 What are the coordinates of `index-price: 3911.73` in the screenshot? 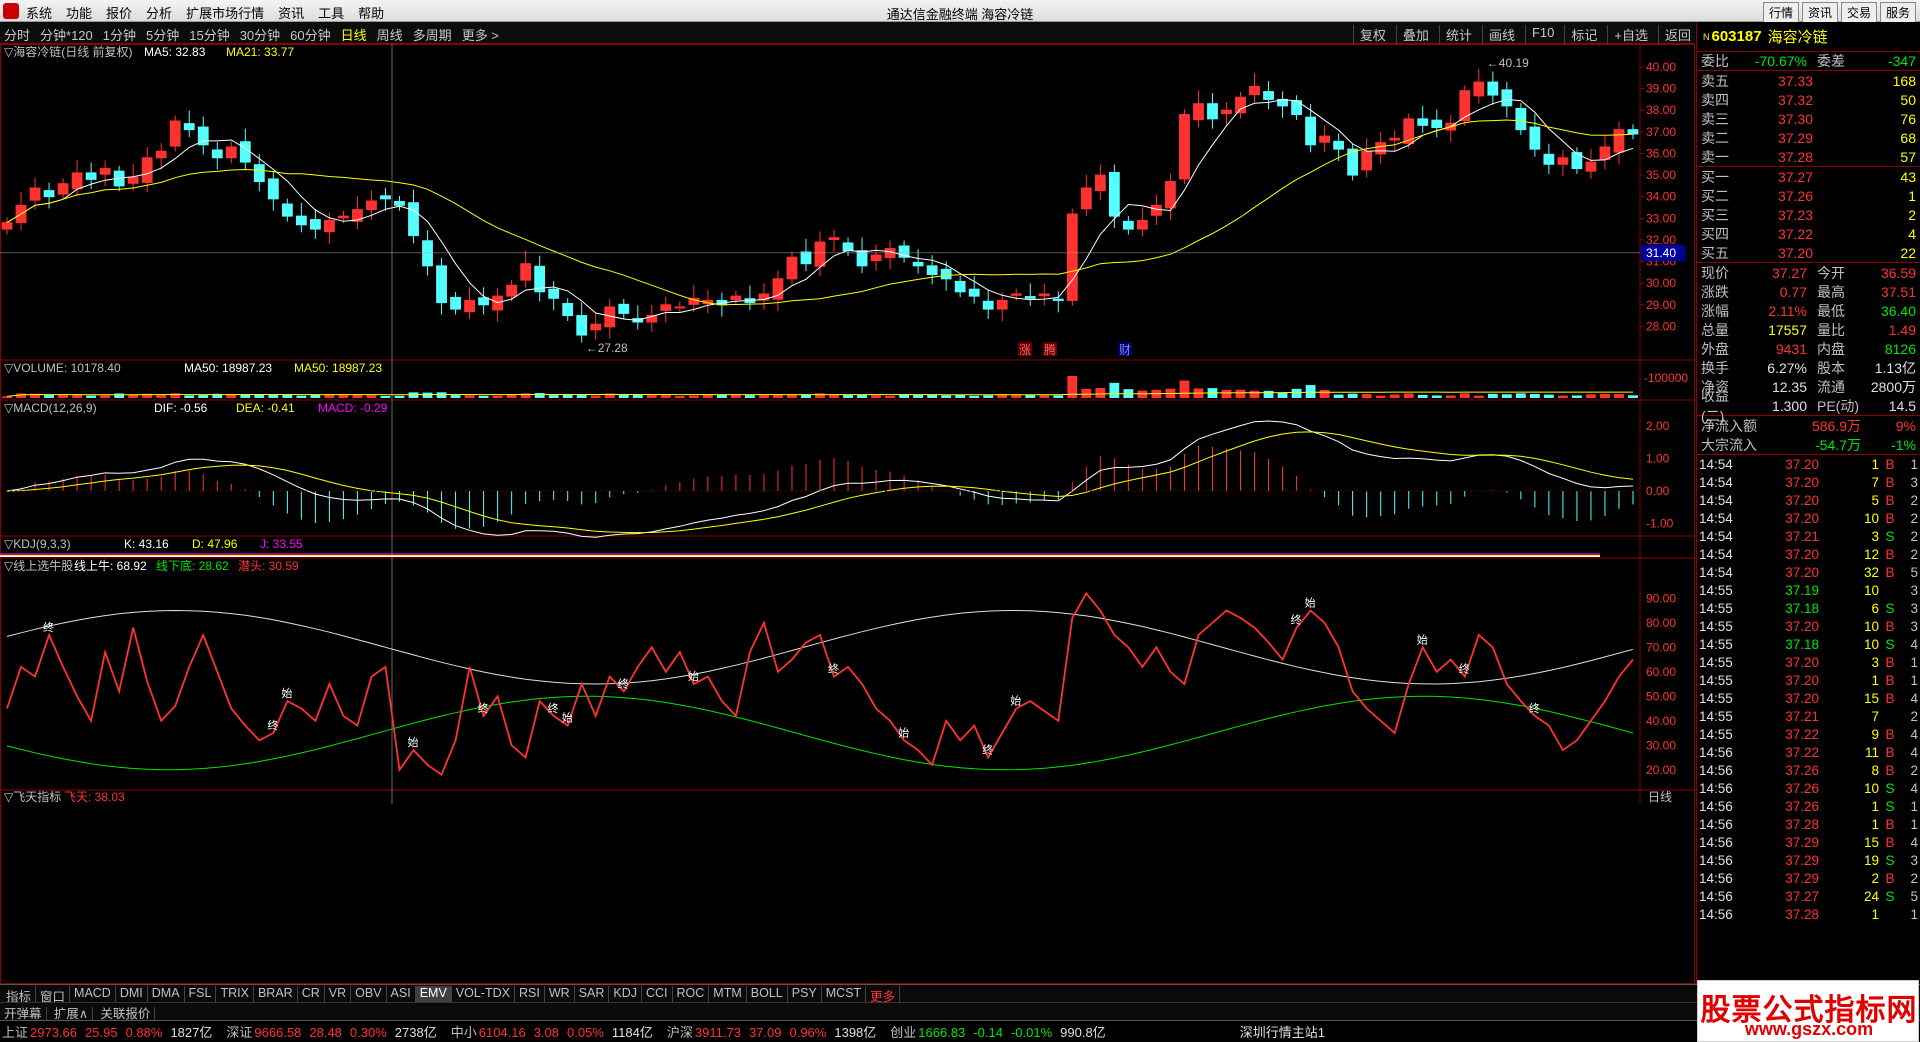 It's located at (717, 1032).